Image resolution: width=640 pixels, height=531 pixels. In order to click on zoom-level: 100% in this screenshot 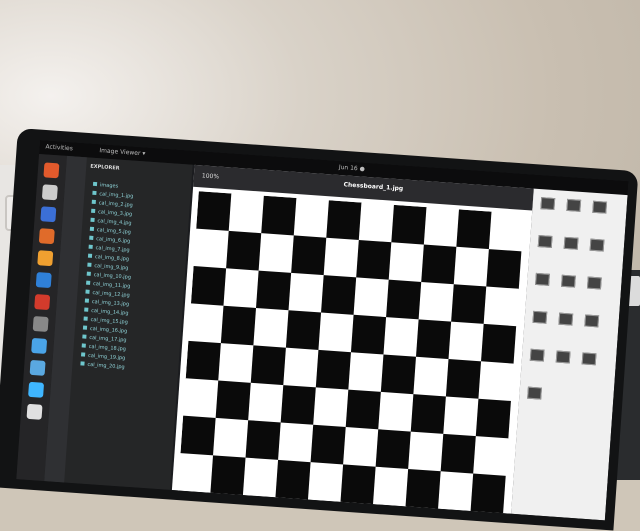, I will do `click(211, 176)`.